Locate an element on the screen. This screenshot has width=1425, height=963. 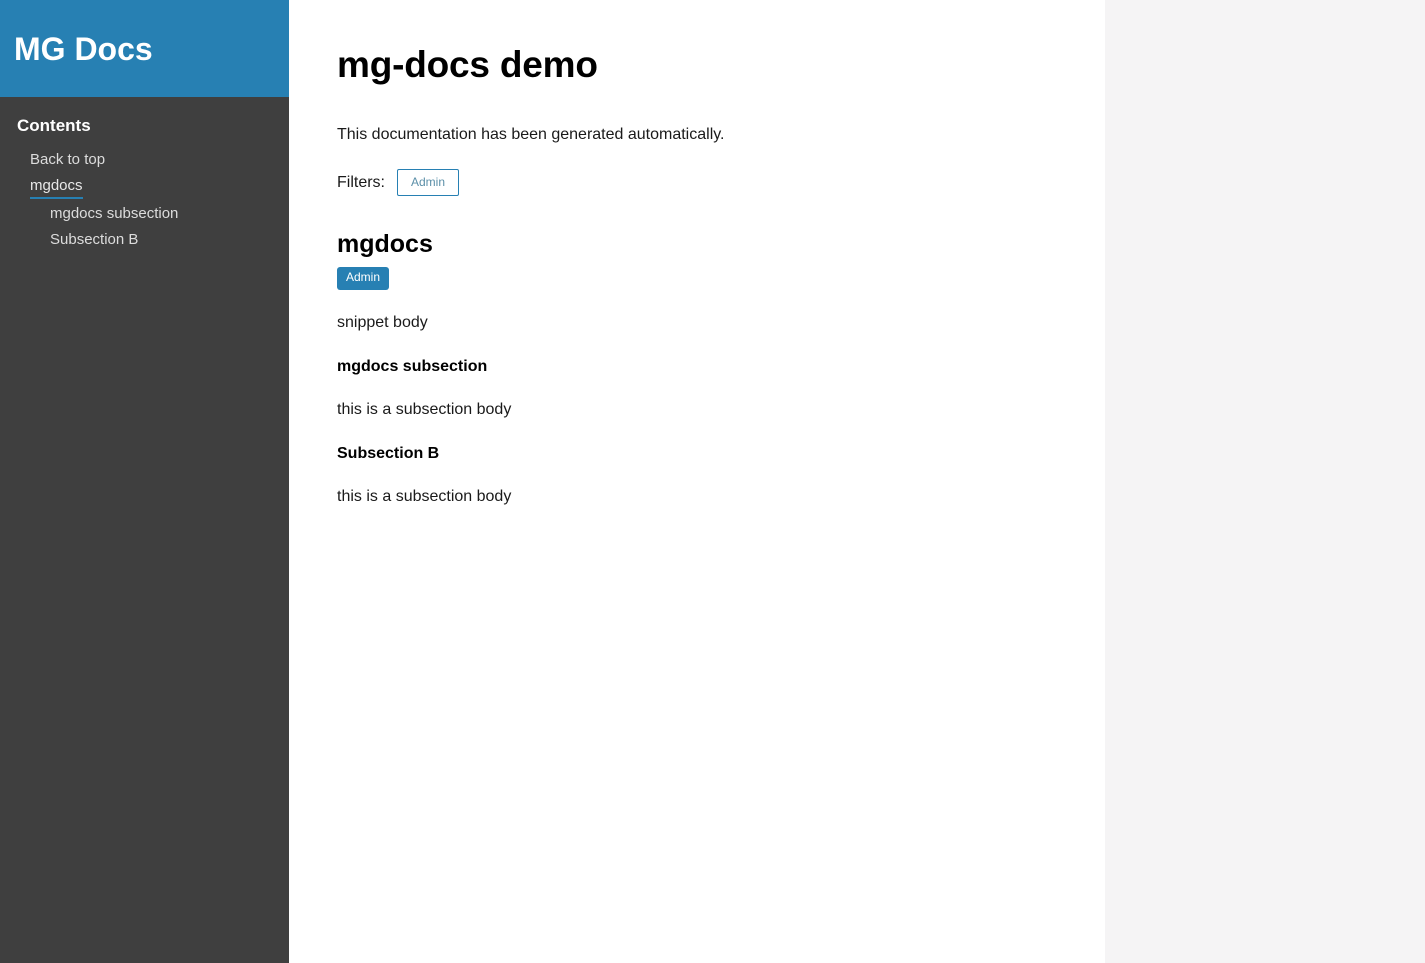
contents-heading: Contents is located at coordinates (54, 125).